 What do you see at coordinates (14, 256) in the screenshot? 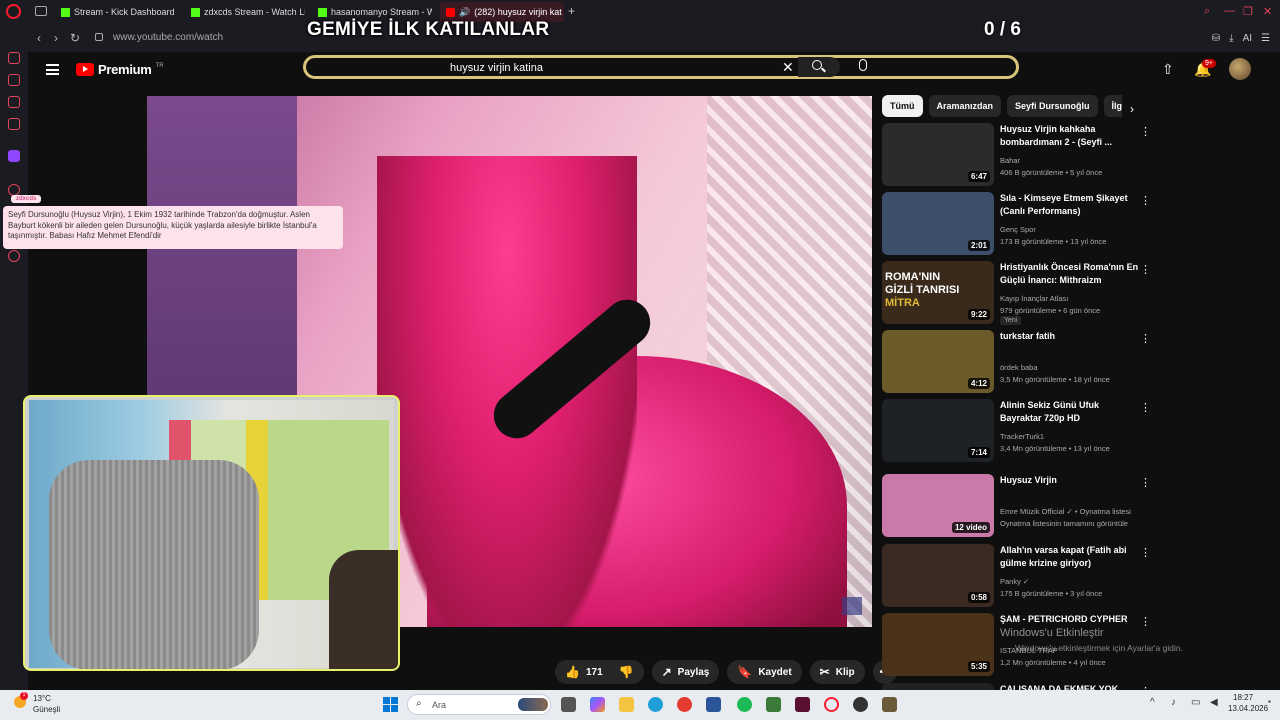
I see `settings-icon` at bounding box center [14, 256].